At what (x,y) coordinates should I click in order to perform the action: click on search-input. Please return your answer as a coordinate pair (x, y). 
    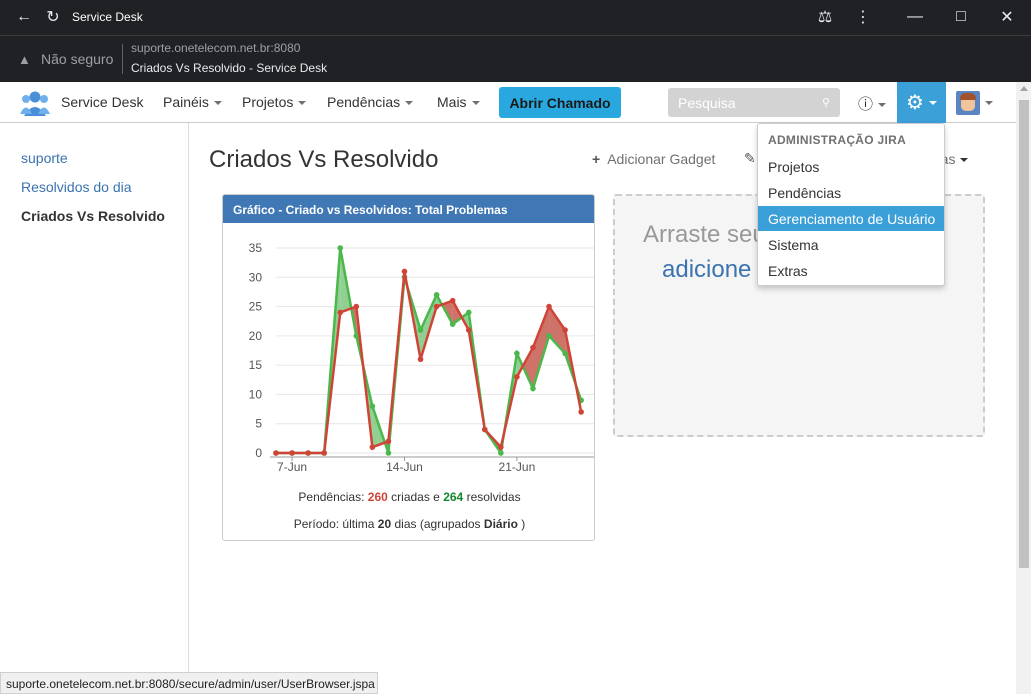
    Looking at the image, I should click on (738, 102).